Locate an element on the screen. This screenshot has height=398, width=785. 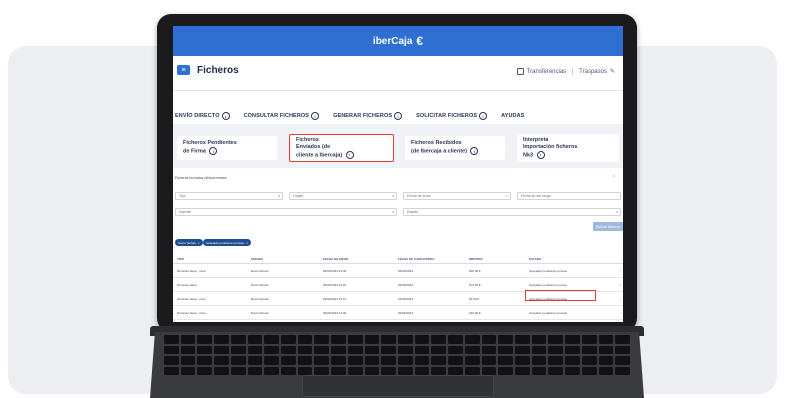
filter-chip: Cierre fechas × is located at coordinates (189, 242).